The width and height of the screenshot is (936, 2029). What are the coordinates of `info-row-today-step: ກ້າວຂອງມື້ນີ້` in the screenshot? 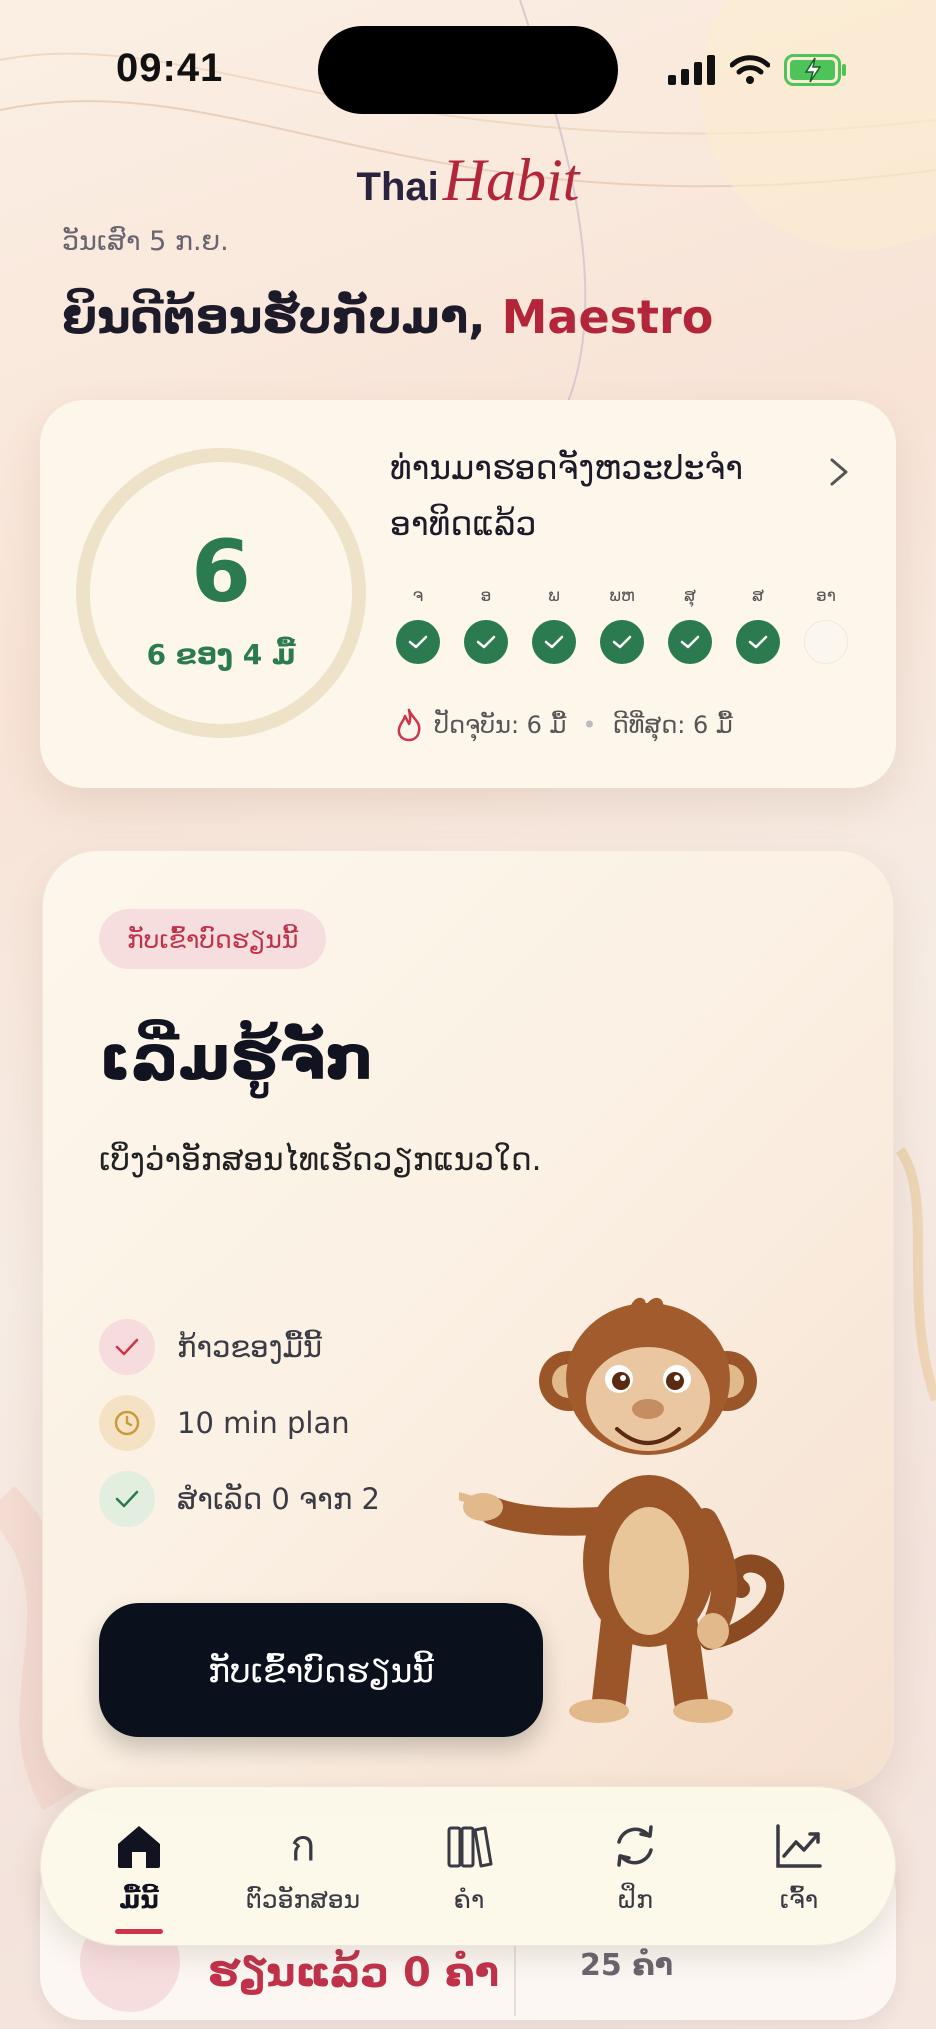 It's located at (210, 1347).